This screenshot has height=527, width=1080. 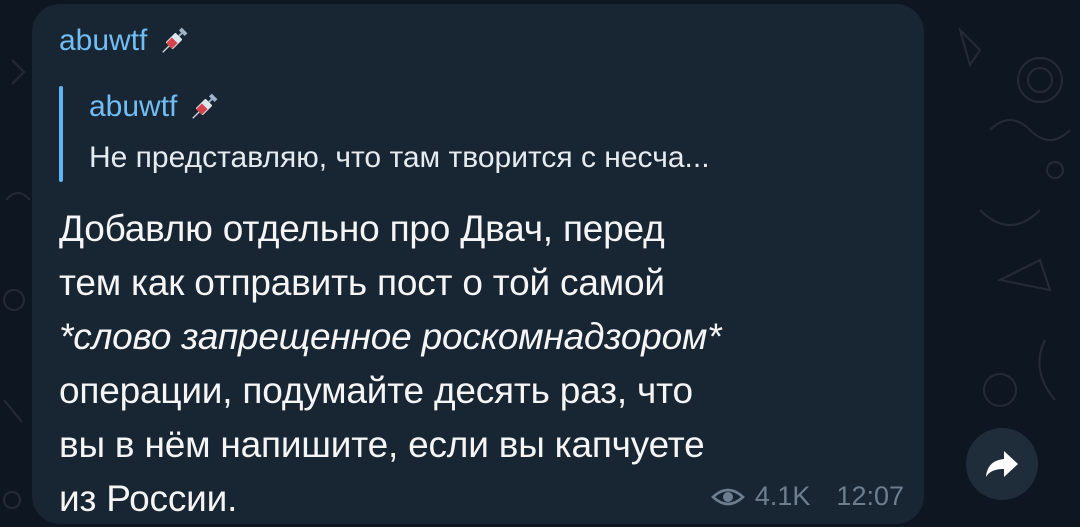 What do you see at coordinates (376, 390) in the screenshot?
I see `message-line: операции, подумайте десять раз, что` at bounding box center [376, 390].